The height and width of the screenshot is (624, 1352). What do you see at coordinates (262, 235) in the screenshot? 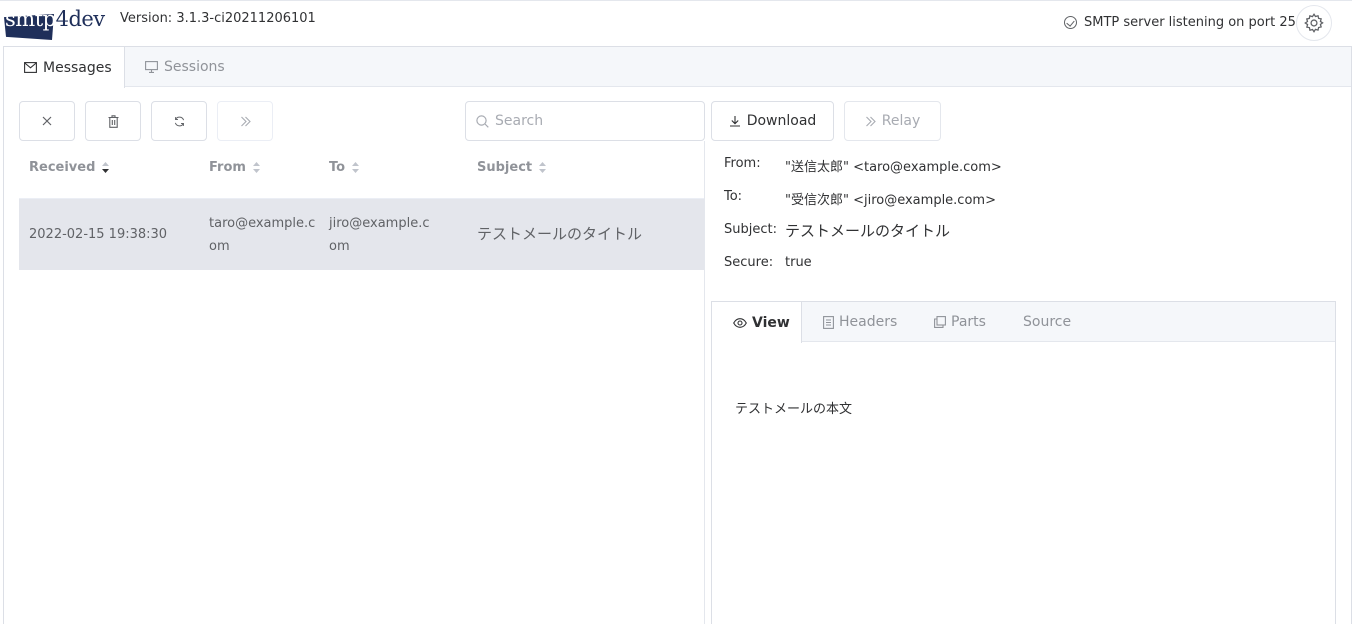
I see `cell-from: taro@example.com` at bounding box center [262, 235].